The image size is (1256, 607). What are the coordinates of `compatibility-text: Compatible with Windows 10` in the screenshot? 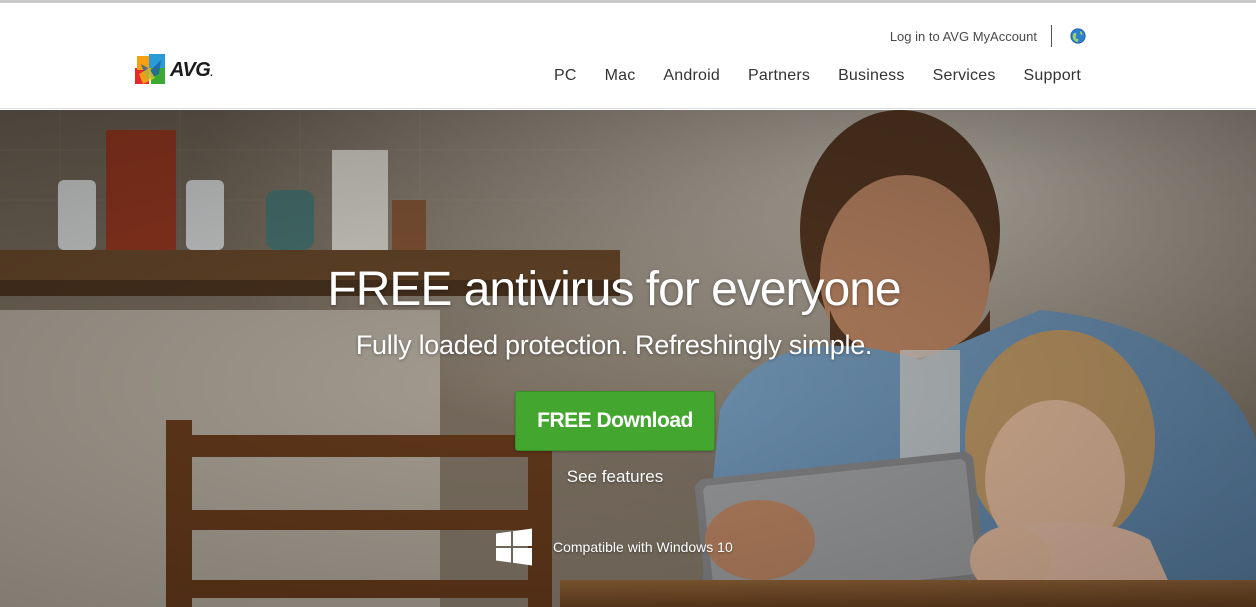 It's located at (643, 547).